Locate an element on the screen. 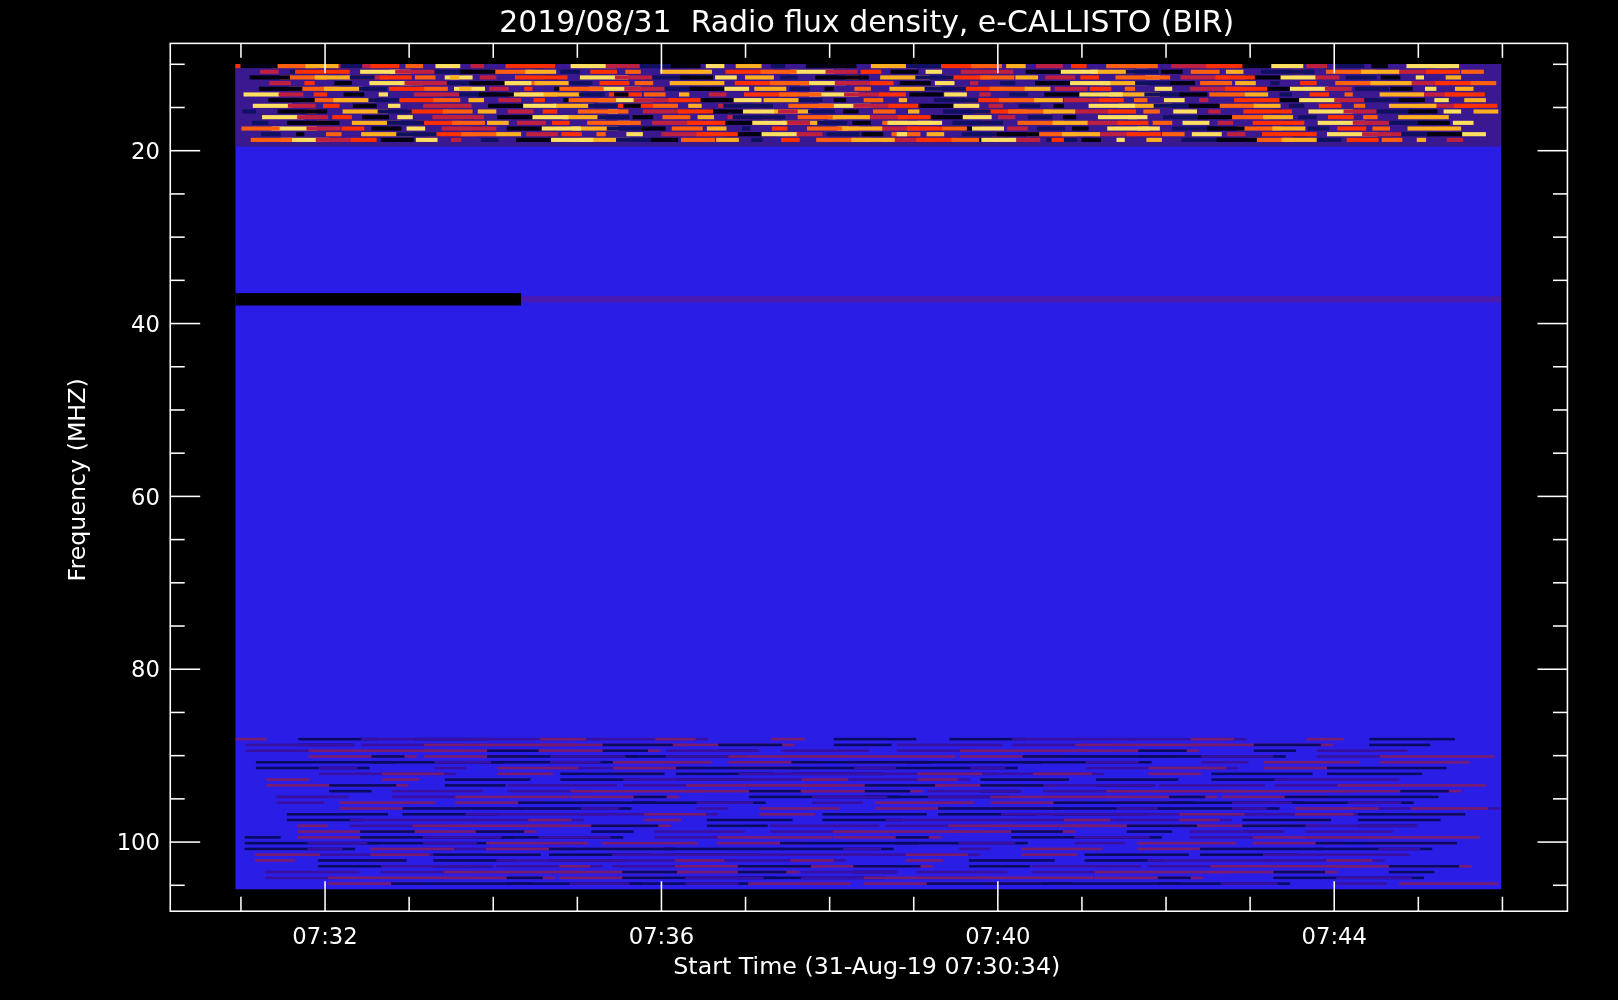 The width and height of the screenshot is (1618, 1000). y-tick-label: 60 is located at coordinates (145, 496).